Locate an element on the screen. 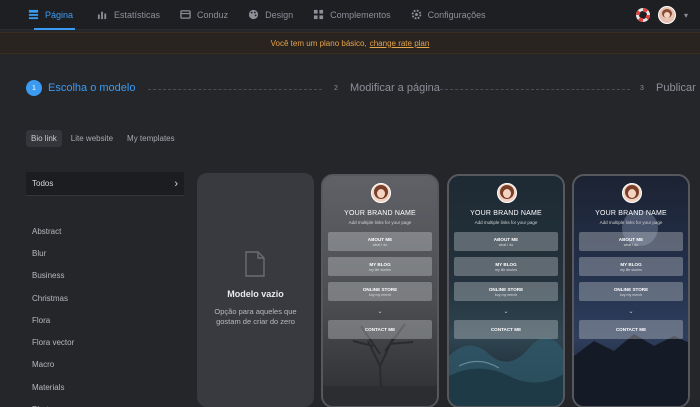 The width and height of the screenshot is (700, 407). empty-template-title: Modelo vazio is located at coordinates (255, 294).